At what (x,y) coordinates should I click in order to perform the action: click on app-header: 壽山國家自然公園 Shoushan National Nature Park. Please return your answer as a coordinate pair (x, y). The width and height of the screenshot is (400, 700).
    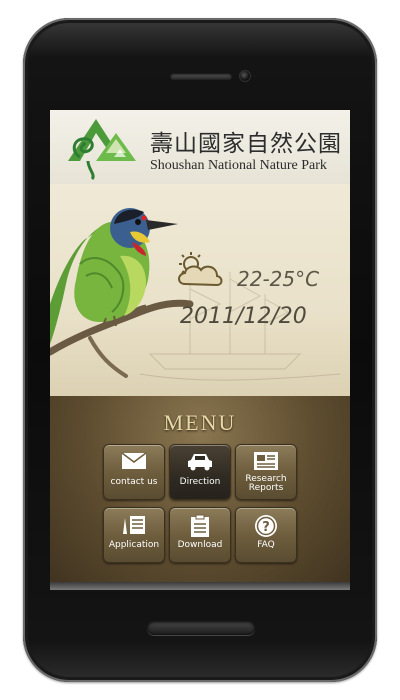
    Looking at the image, I should click on (200, 147).